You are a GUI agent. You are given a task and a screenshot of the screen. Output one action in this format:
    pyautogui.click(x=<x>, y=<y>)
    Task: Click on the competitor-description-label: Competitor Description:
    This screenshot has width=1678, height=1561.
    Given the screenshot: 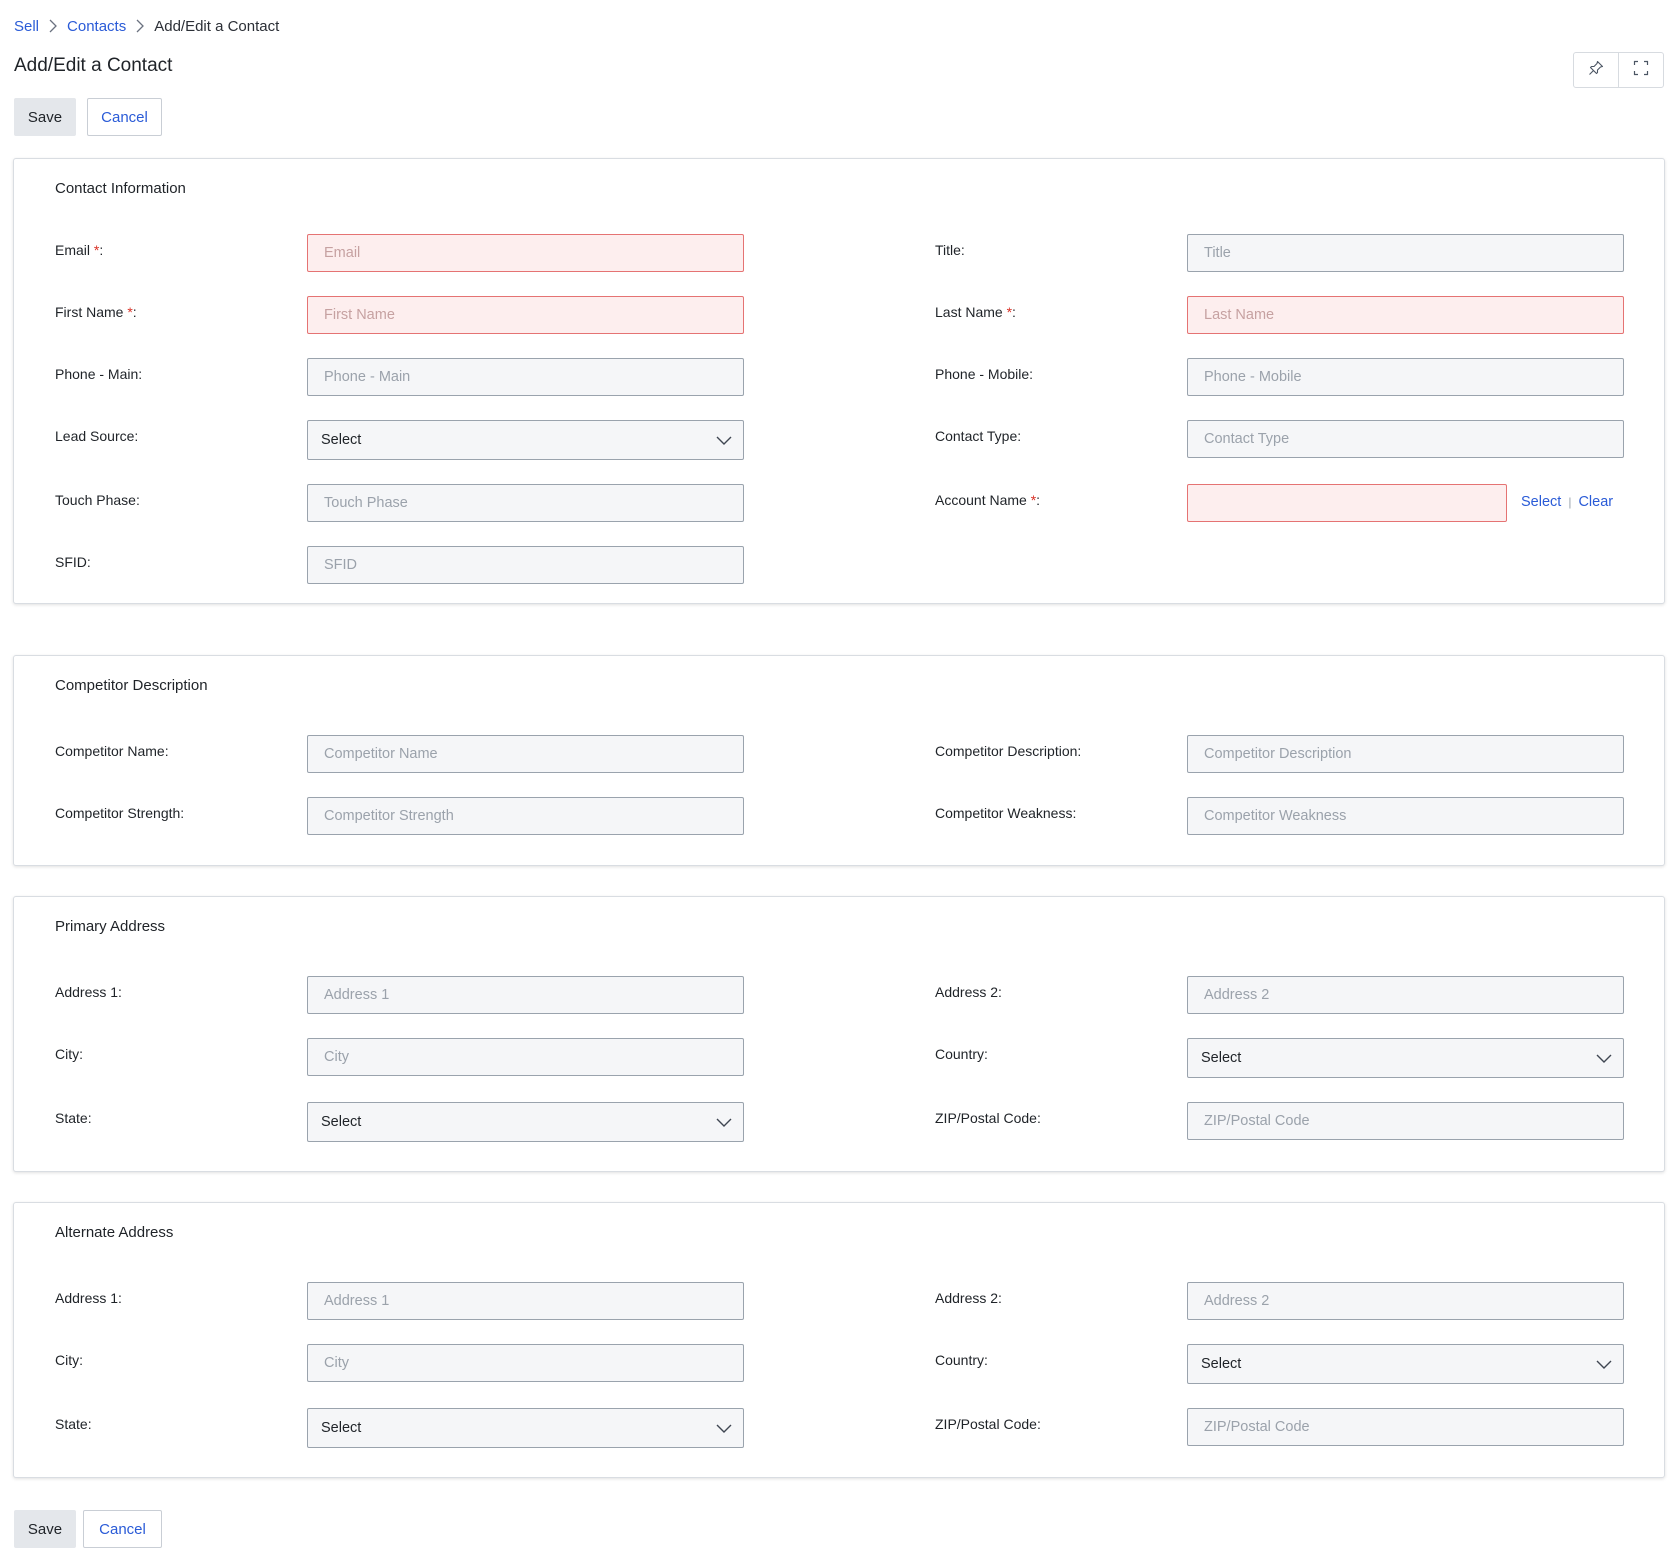 What is the action you would take?
    pyautogui.click(x=1008, y=751)
    